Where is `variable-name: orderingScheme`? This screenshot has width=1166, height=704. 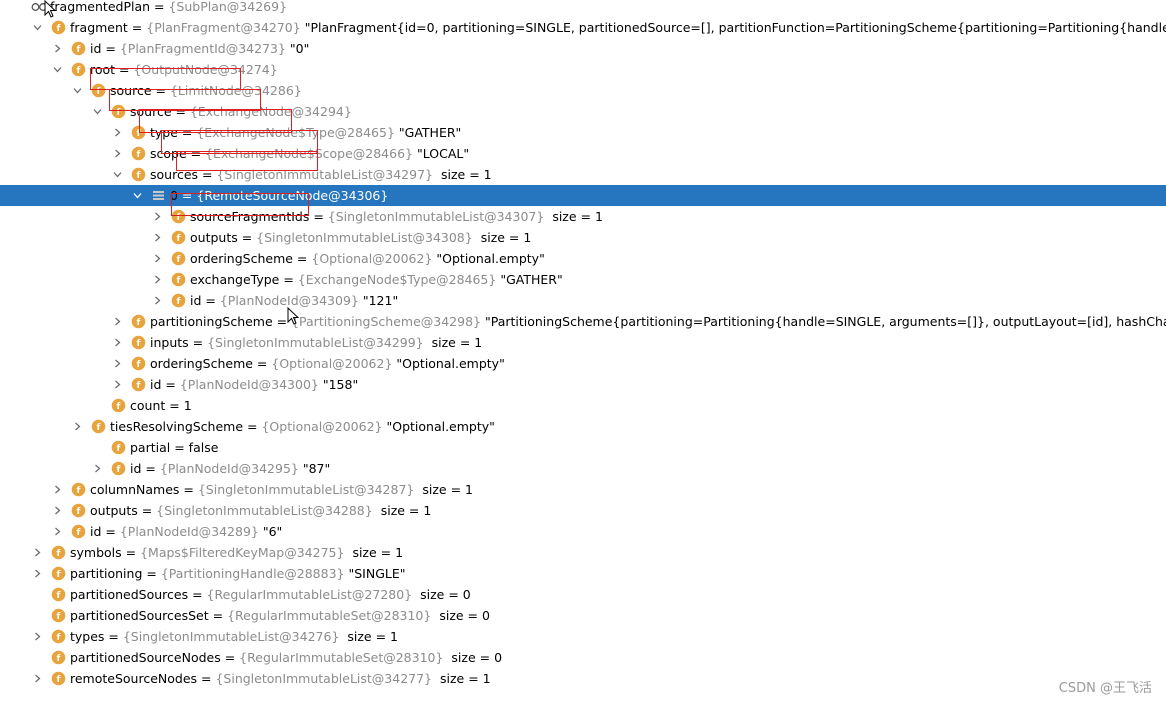 variable-name: orderingScheme is located at coordinates (241, 258).